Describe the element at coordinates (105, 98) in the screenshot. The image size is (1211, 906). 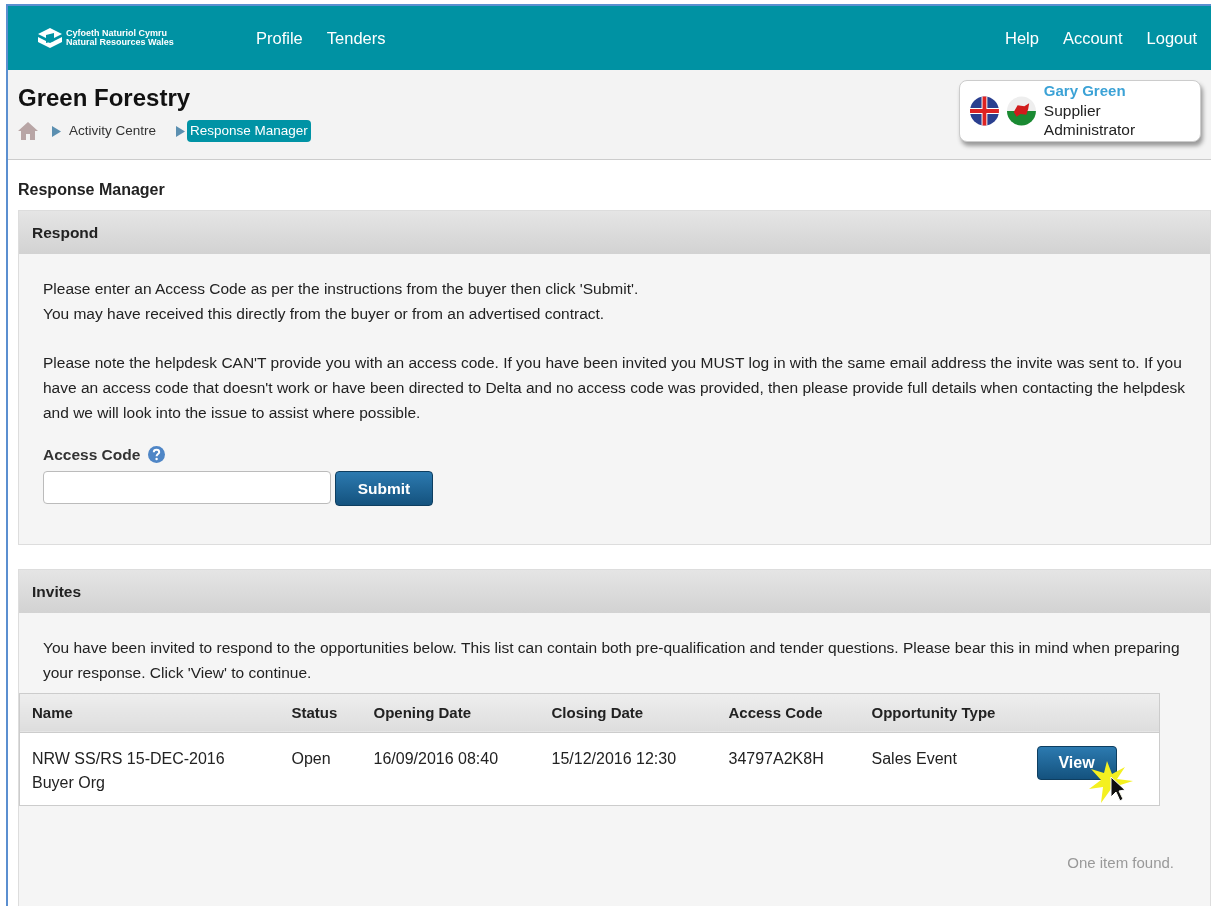
I see `organisation-title: Green Forestry` at that location.